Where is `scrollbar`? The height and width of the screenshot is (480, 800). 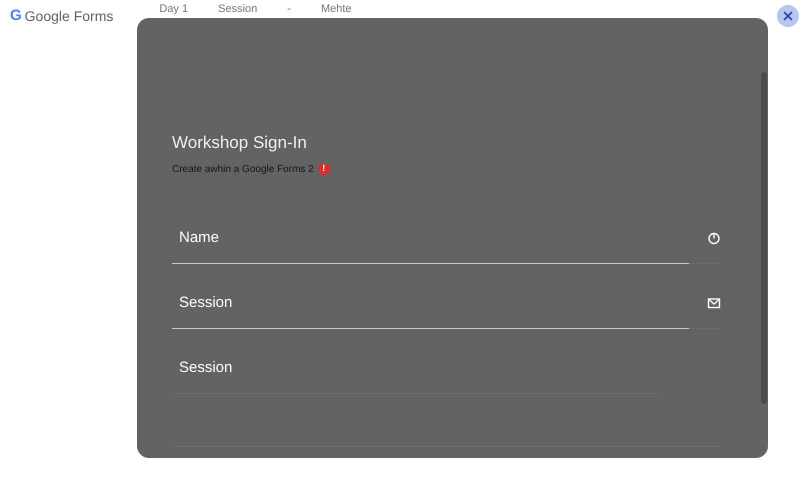 scrollbar is located at coordinates (764, 238).